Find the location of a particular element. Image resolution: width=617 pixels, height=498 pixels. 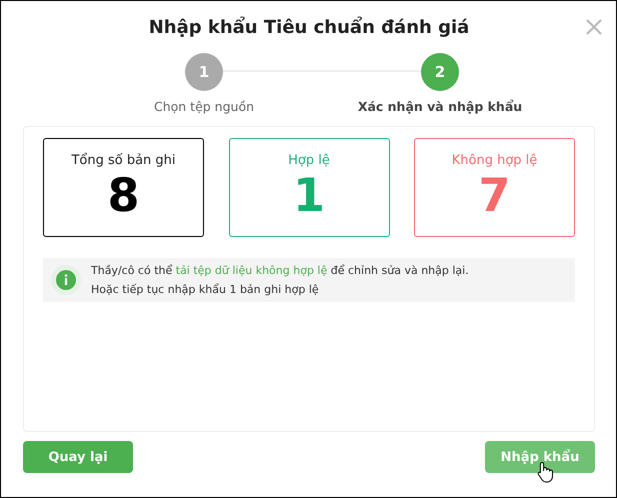

stat-value: 1 is located at coordinates (308, 195).